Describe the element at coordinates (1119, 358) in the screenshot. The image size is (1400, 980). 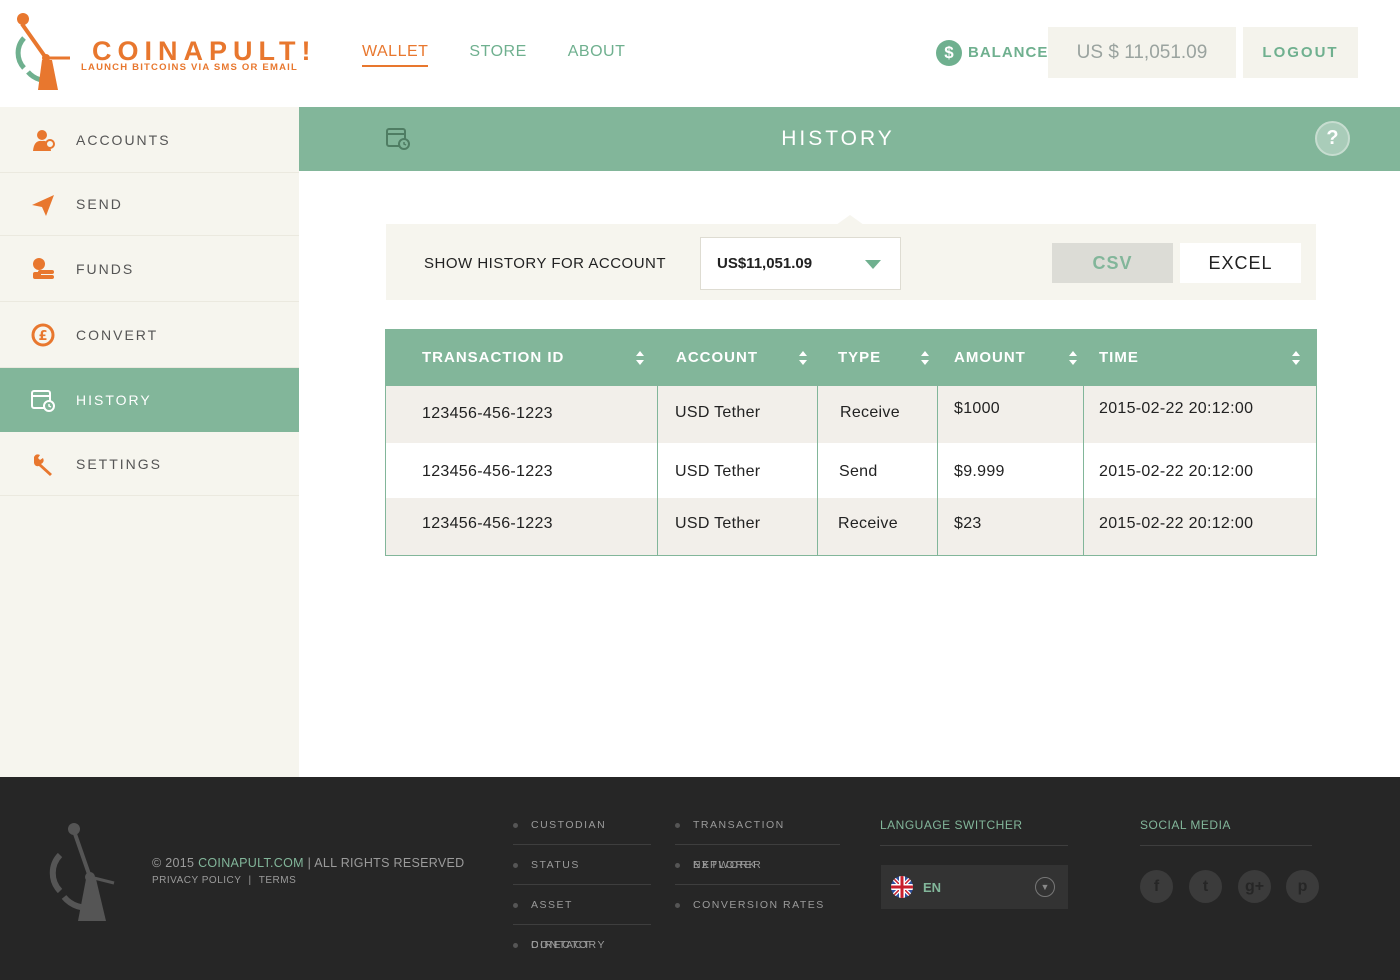
I see `column-header-time: TIME` at that location.